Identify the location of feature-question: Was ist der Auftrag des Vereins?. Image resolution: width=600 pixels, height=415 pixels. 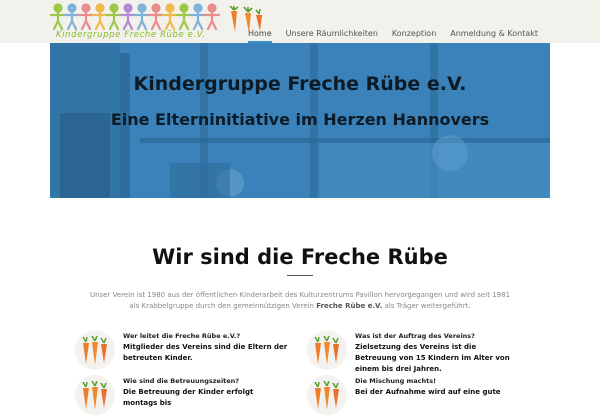
(415, 336).